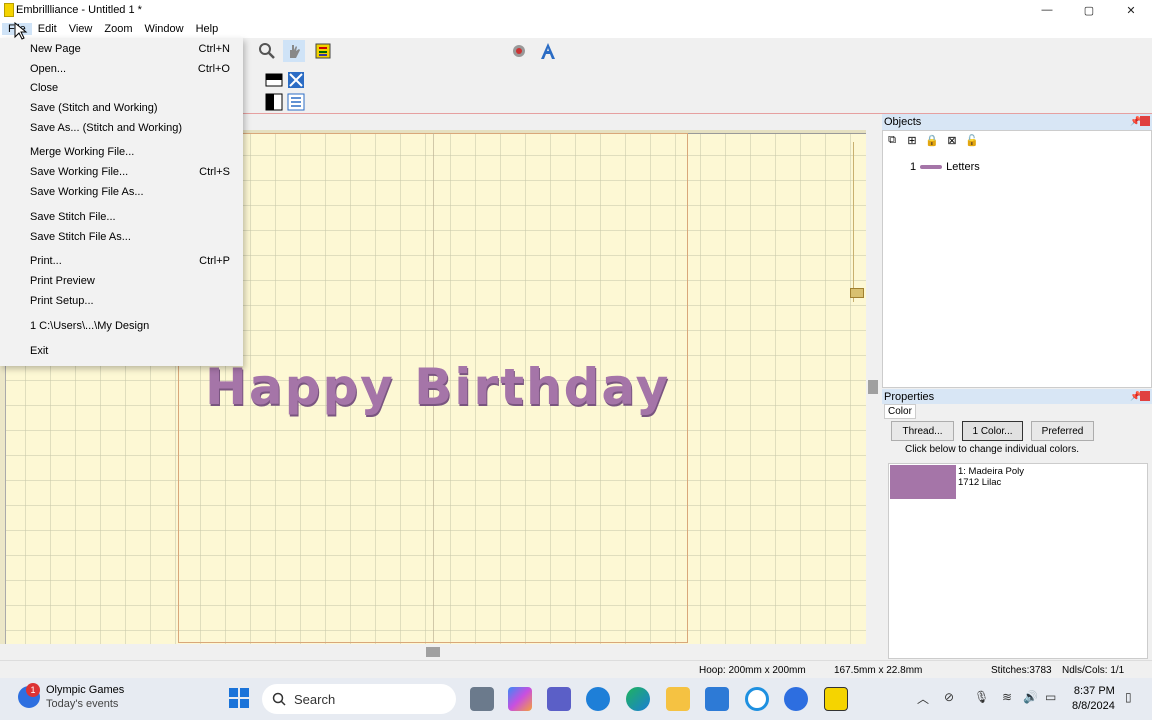  I want to click on edge-icon, so click(638, 699).